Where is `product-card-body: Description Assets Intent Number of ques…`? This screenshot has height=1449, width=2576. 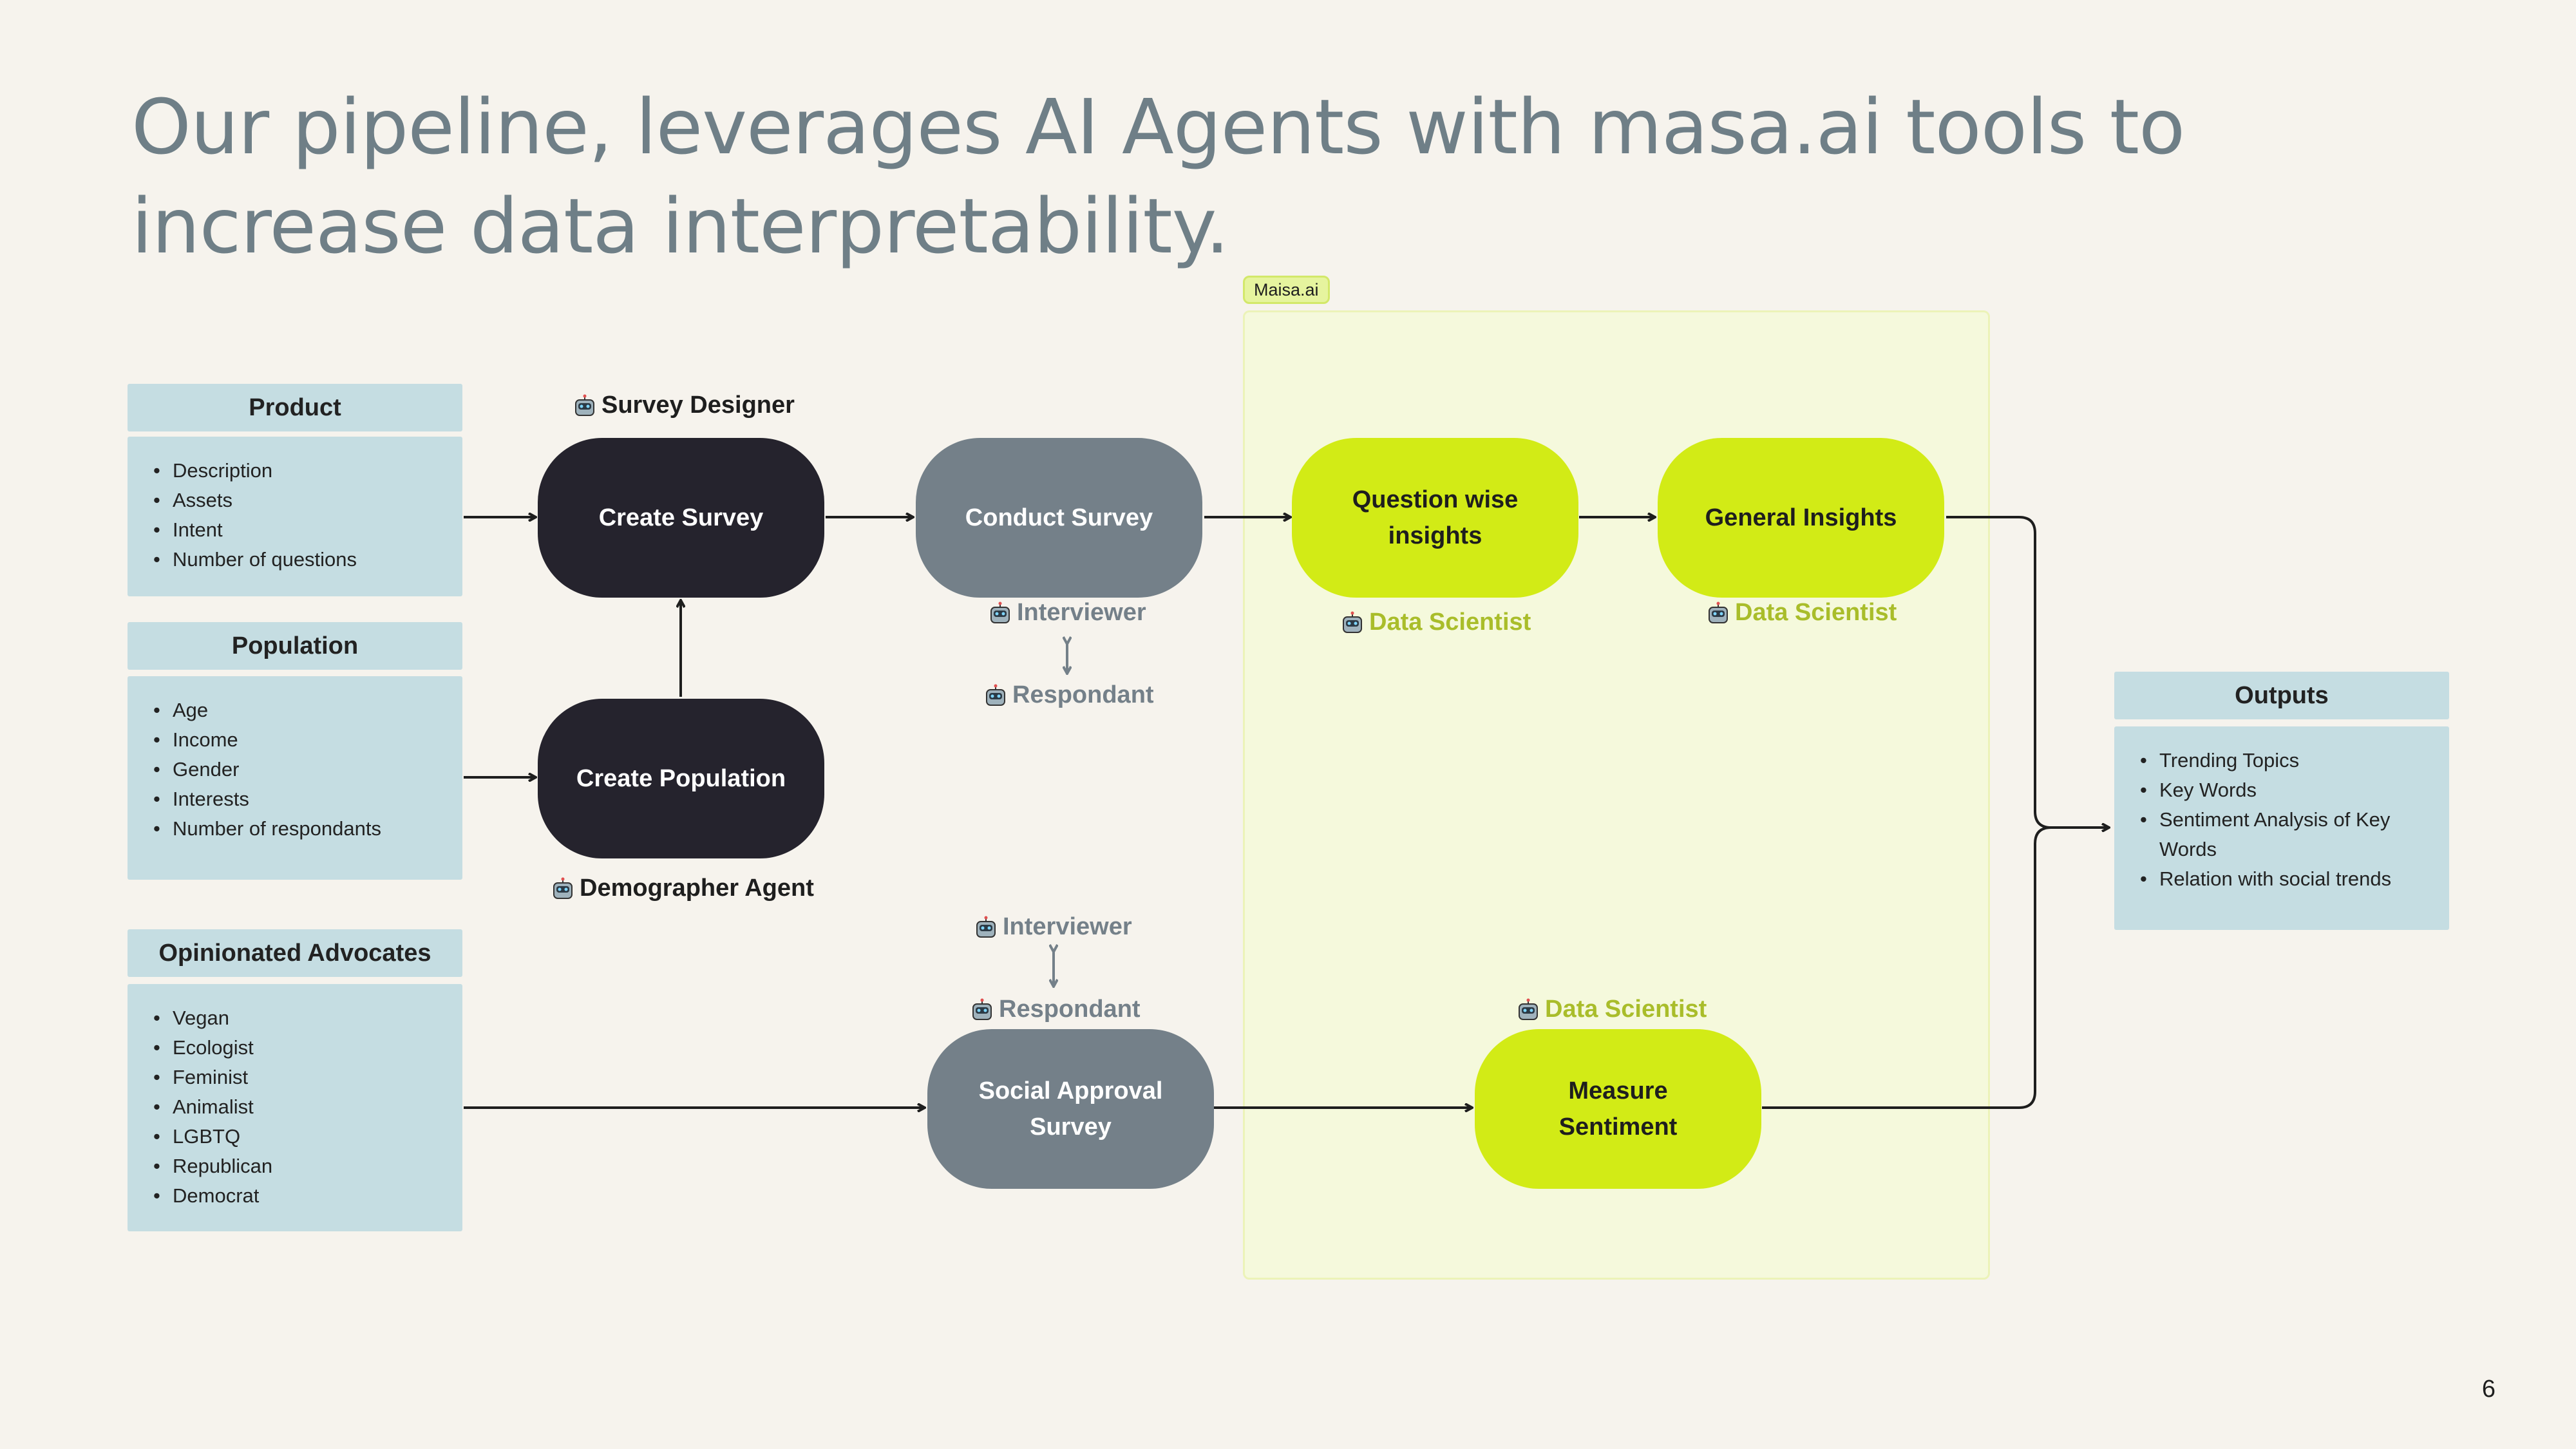
product-card-body: Description Assets Intent Number of ques… is located at coordinates (295, 516).